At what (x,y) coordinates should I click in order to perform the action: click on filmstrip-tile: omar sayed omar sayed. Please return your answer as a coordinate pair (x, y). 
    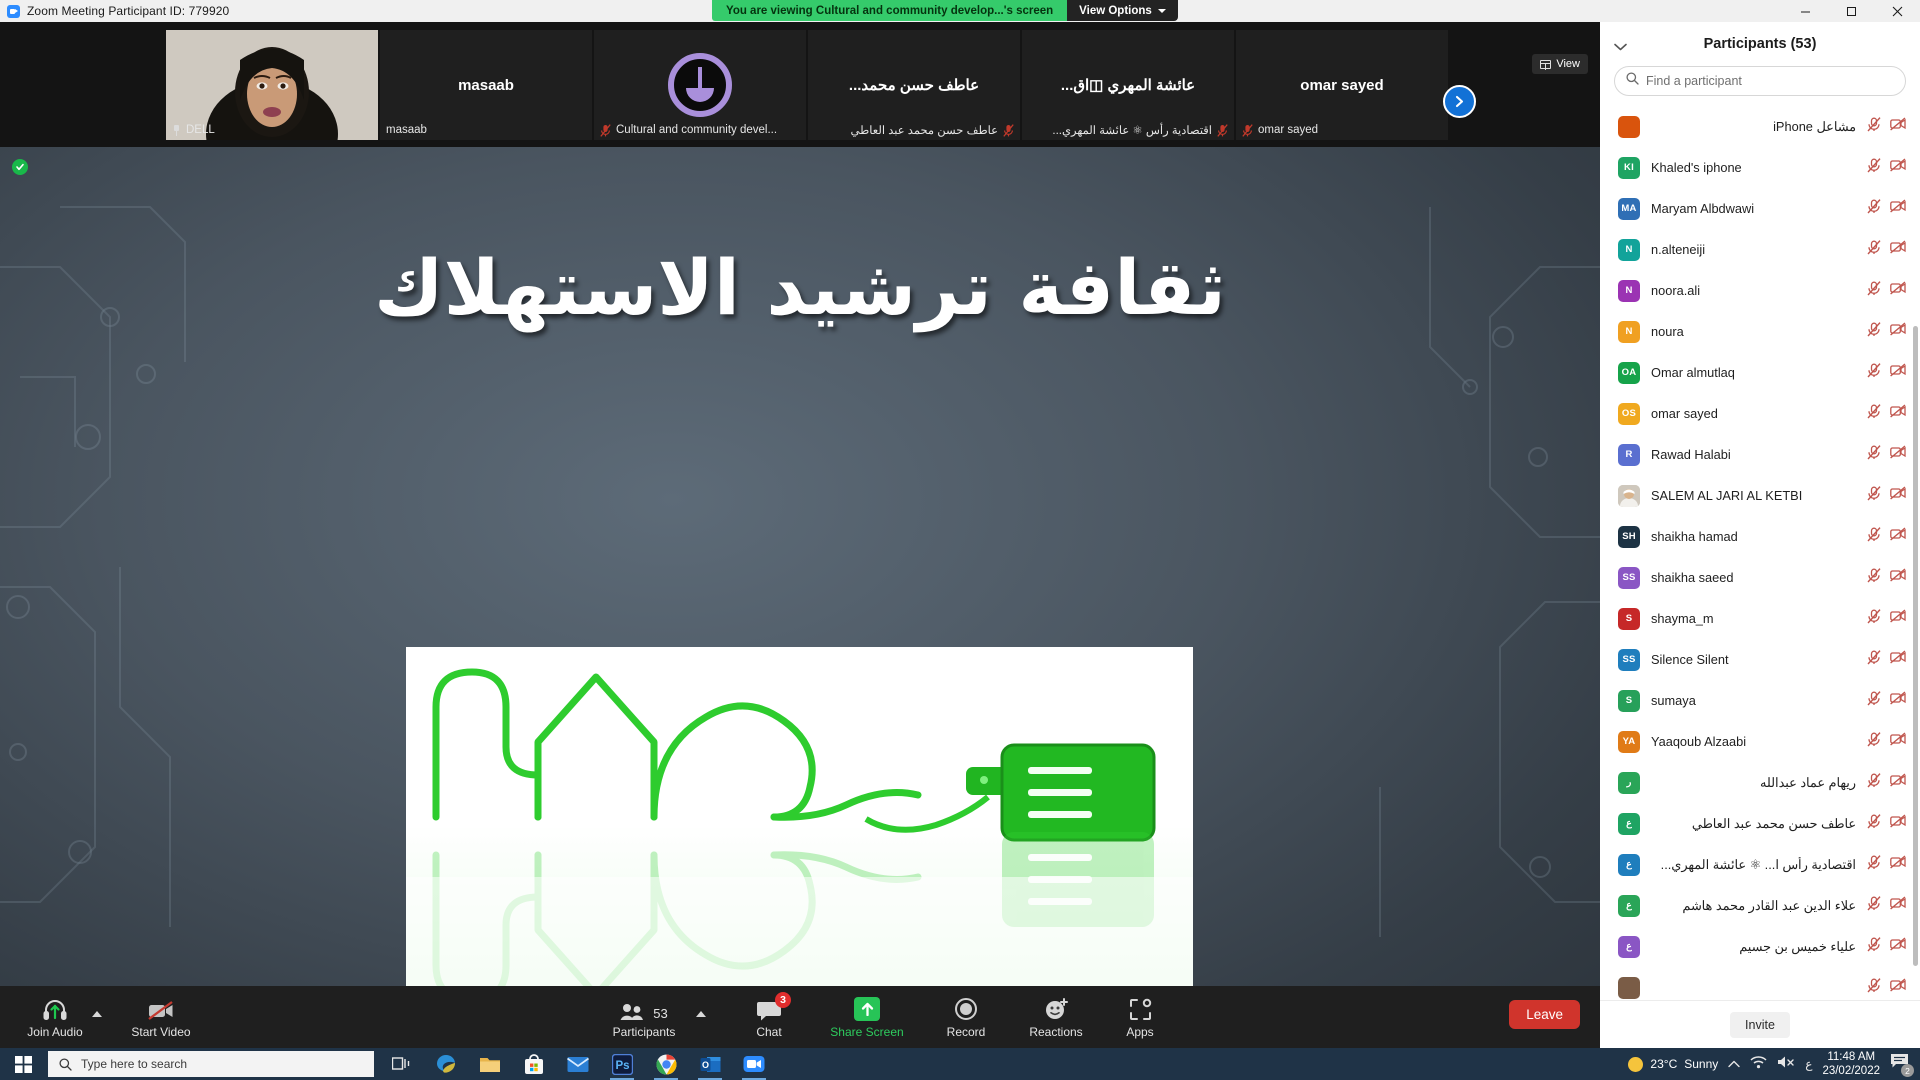
    Looking at the image, I should click on (1342, 85).